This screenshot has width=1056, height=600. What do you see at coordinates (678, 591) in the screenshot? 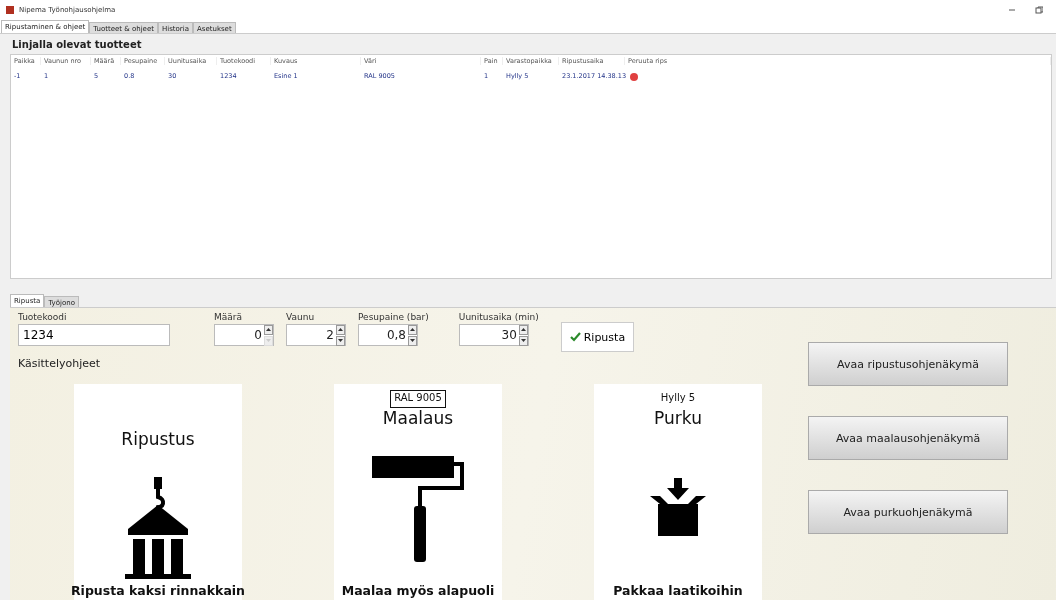
I see `card-caption: Pakkaa laatikoihin` at bounding box center [678, 591].